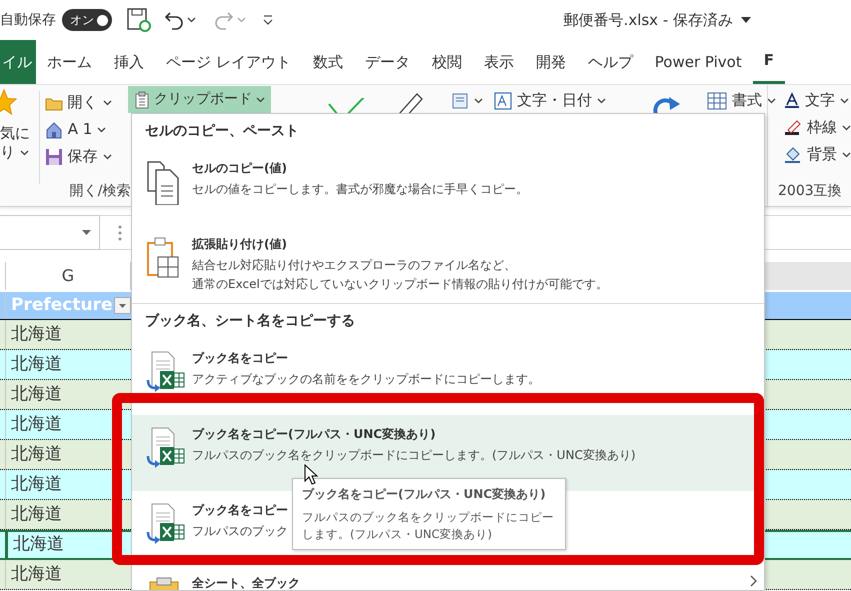 The image size is (851, 591). What do you see at coordinates (360, 189) in the screenshot?
I see `menu-item-description: セルの値をコピーします。書式が邪魔な場合に手早くコピー。` at bounding box center [360, 189].